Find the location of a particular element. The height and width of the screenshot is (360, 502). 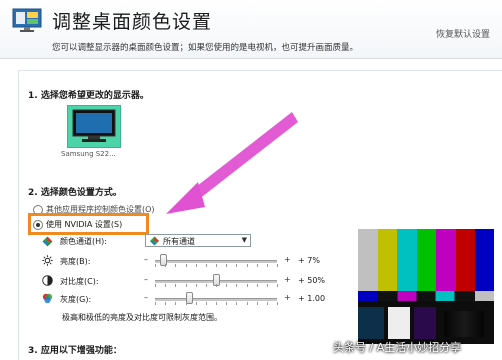

annotation-arrow-icon is located at coordinates (232, 163).